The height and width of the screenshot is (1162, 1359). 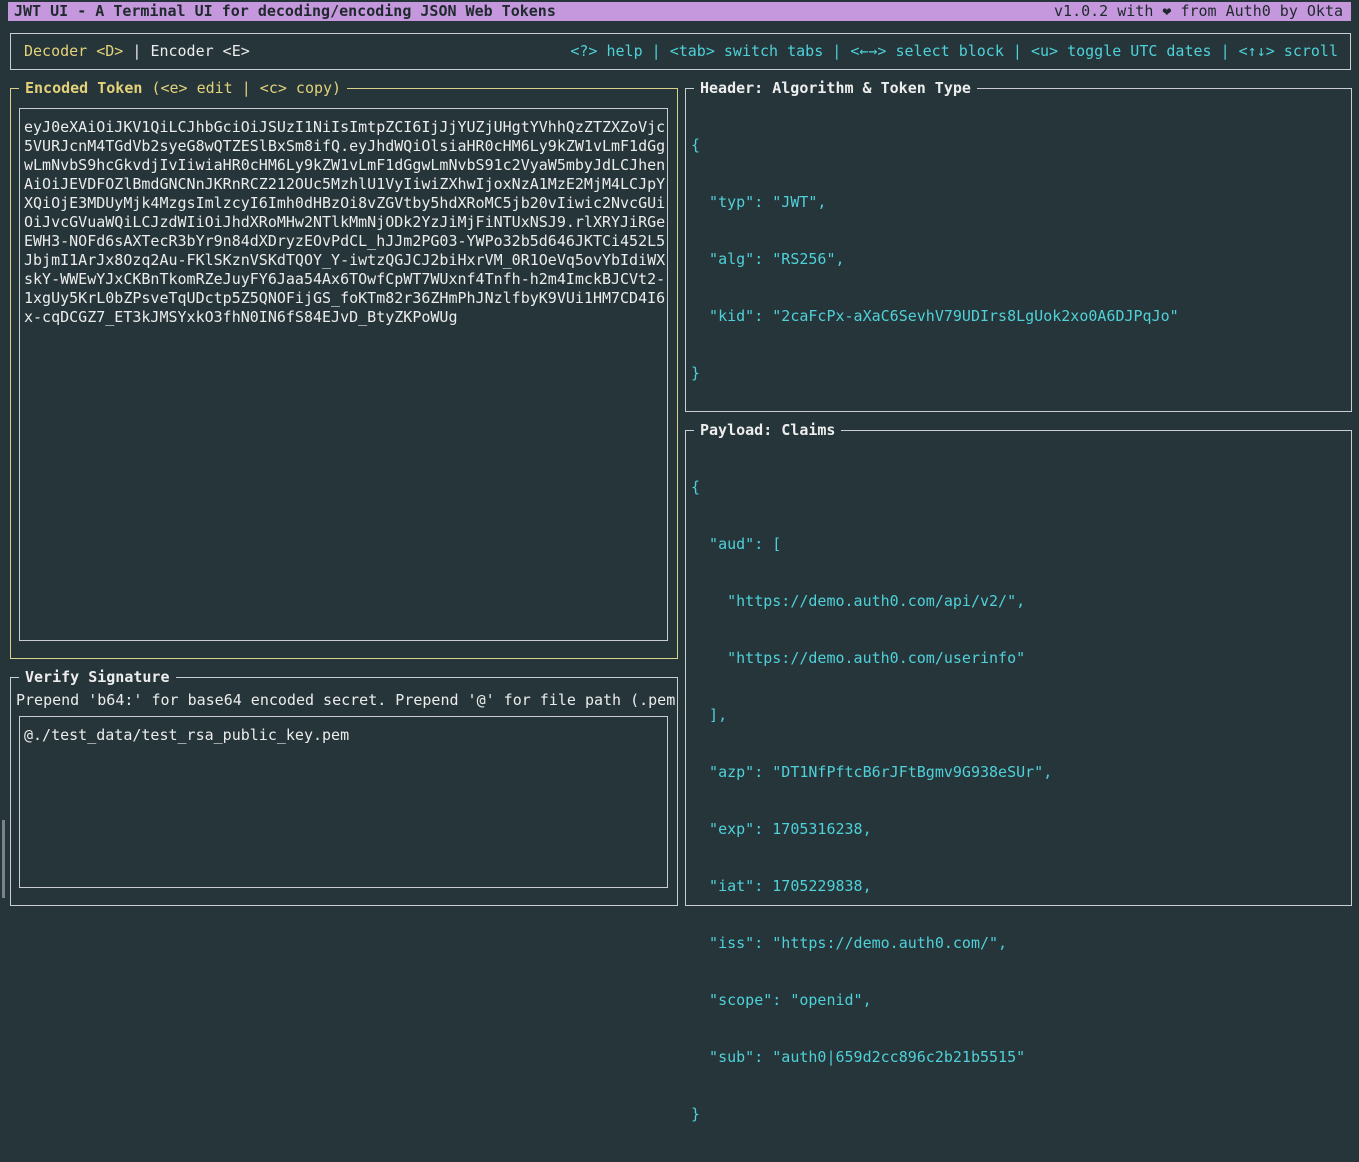 What do you see at coordinates (858, 601) in the screenshot?
I see `json-line: "https://demo.auth0.com/api/v2/",` at bounding box center [858, 601].